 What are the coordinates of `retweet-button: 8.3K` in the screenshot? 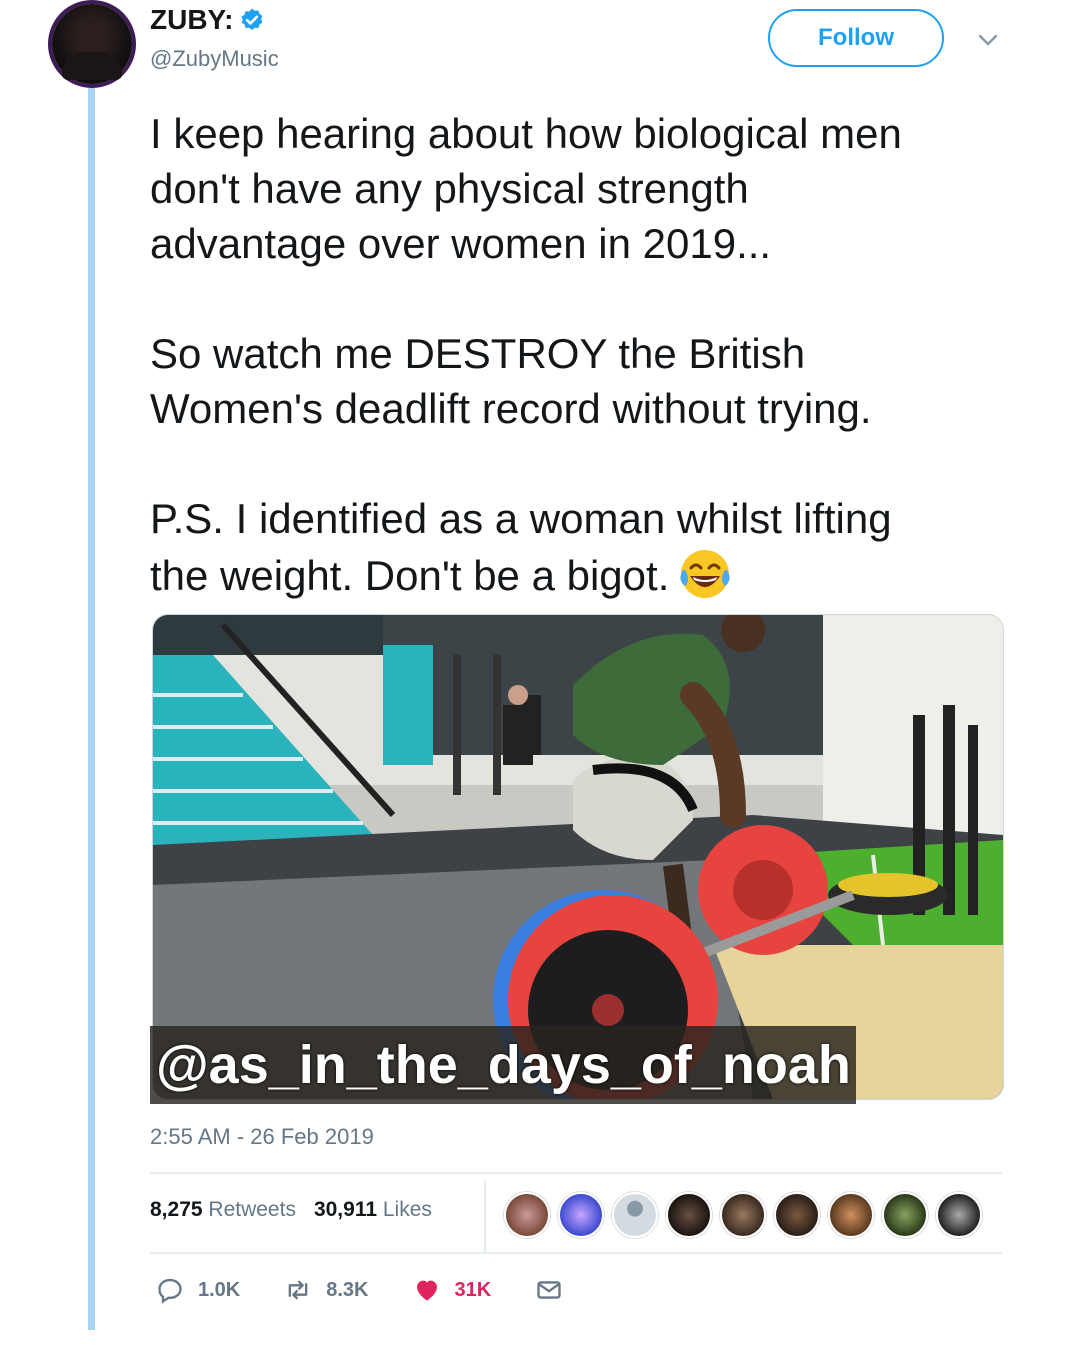 It's located at (326, 1290).